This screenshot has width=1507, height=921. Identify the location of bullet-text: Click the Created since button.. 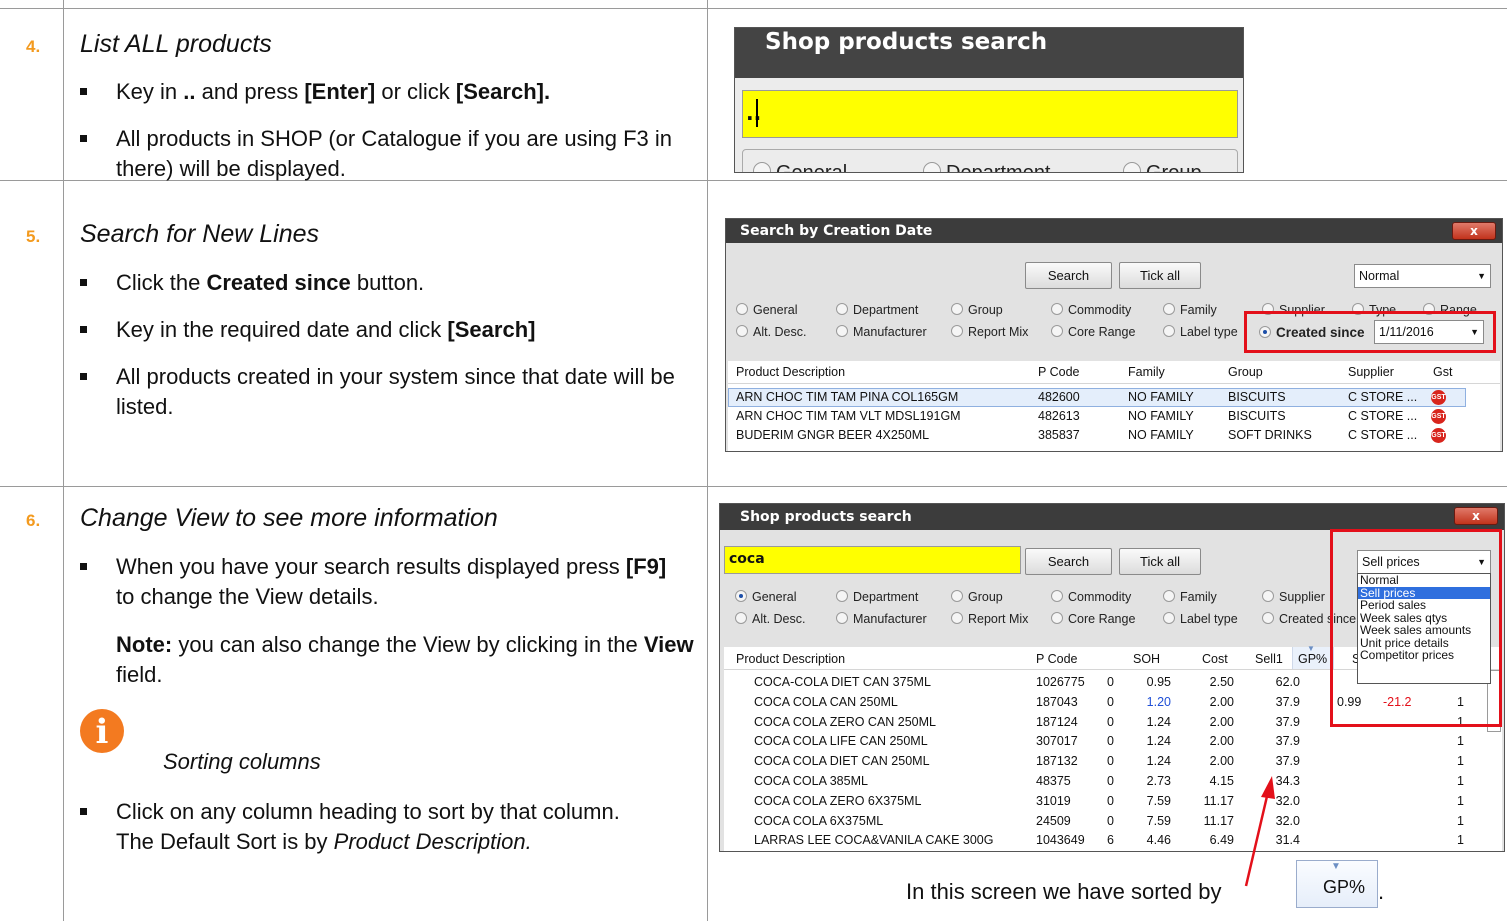
(270, 282).